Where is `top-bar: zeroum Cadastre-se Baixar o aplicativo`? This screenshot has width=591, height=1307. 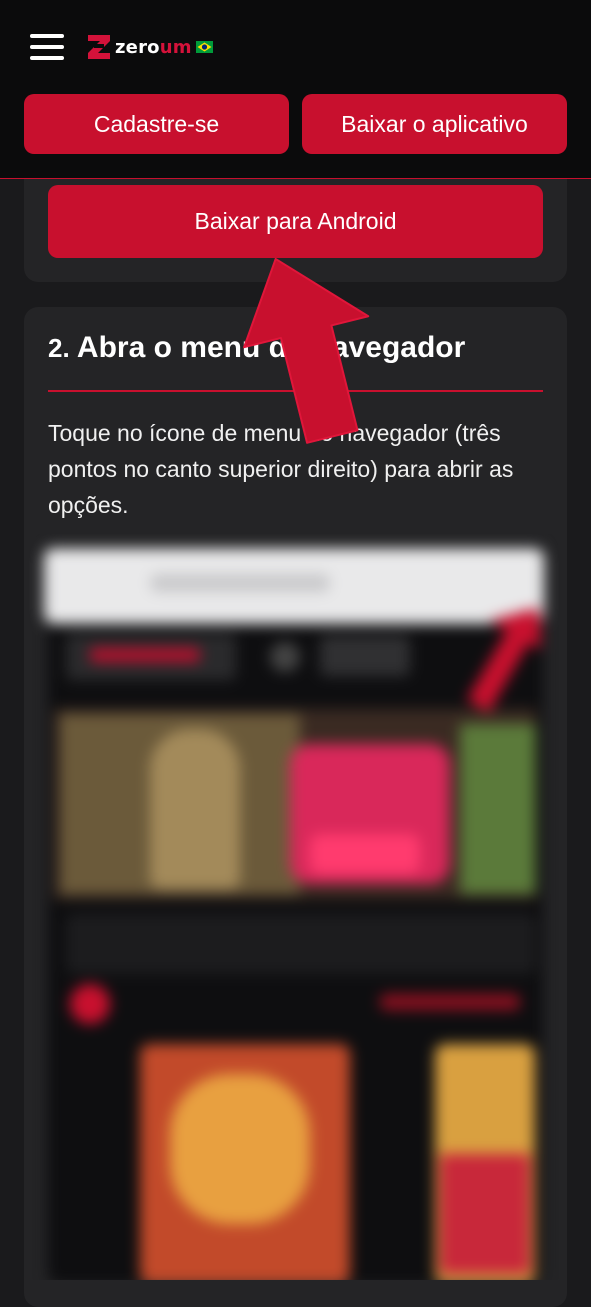 top-bar: zeroum Cadastre-se Baixar o aplicativo is located at coordinates (295, 89).